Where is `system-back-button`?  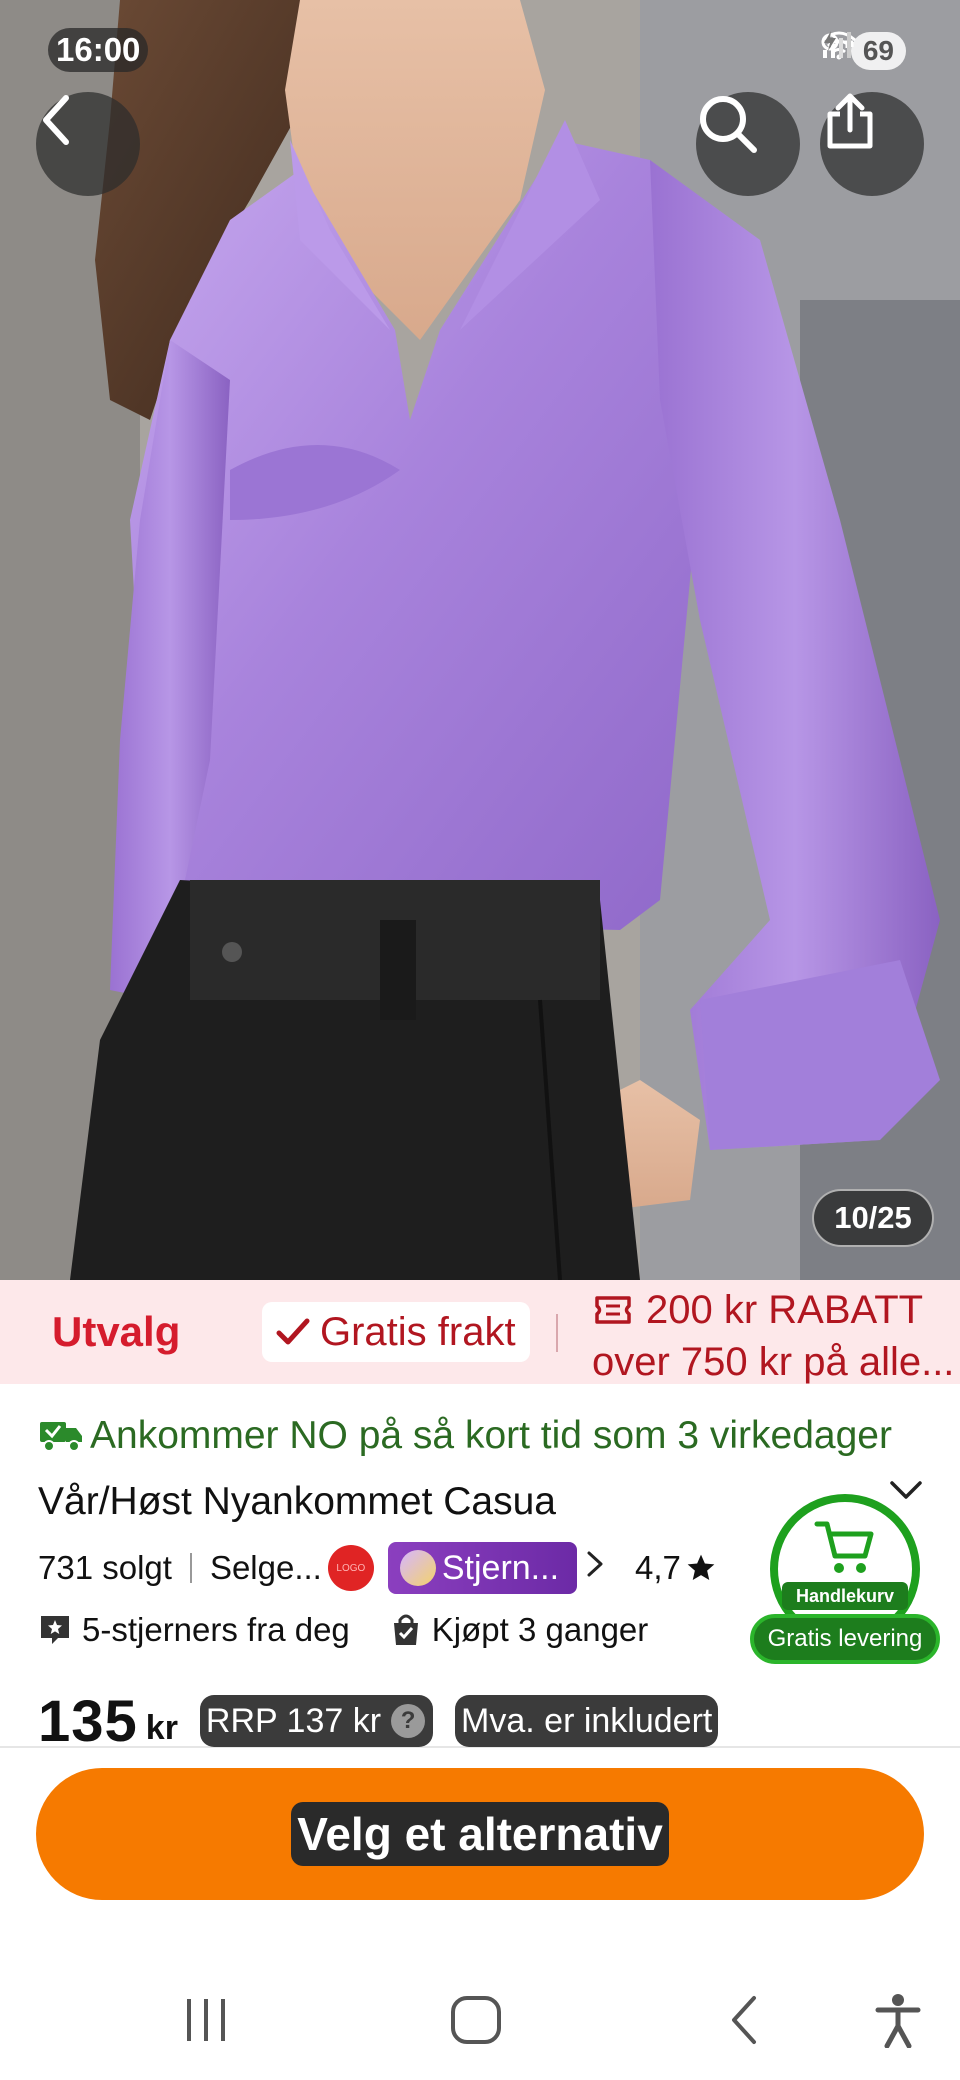 system-back-button is located at coordinates (744, 2020).